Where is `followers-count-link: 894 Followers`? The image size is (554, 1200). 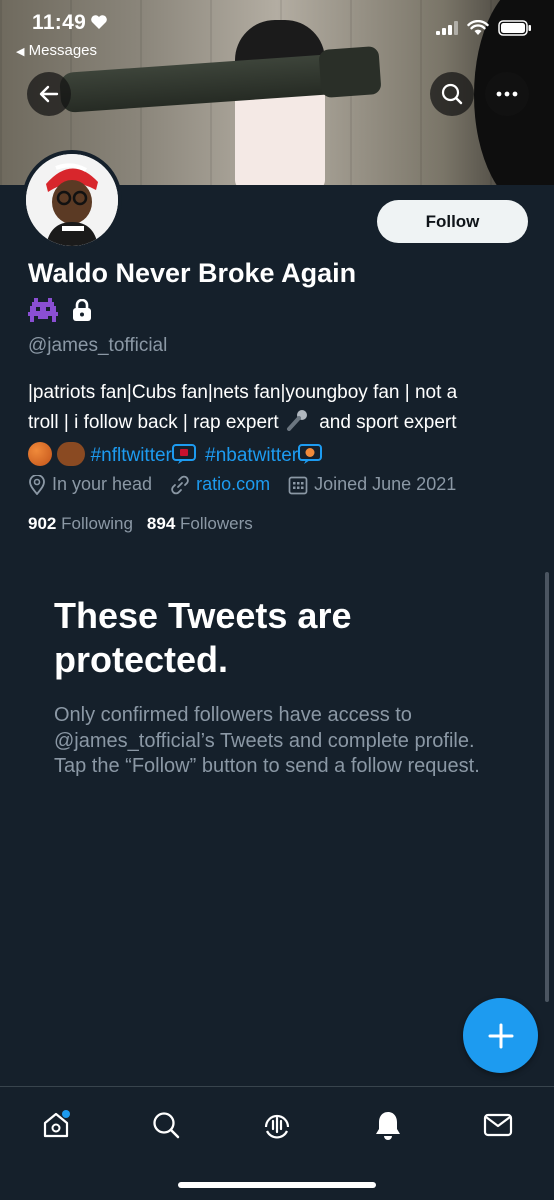 followers-count-link: 894 Followers is located at coordinates (200, 524).